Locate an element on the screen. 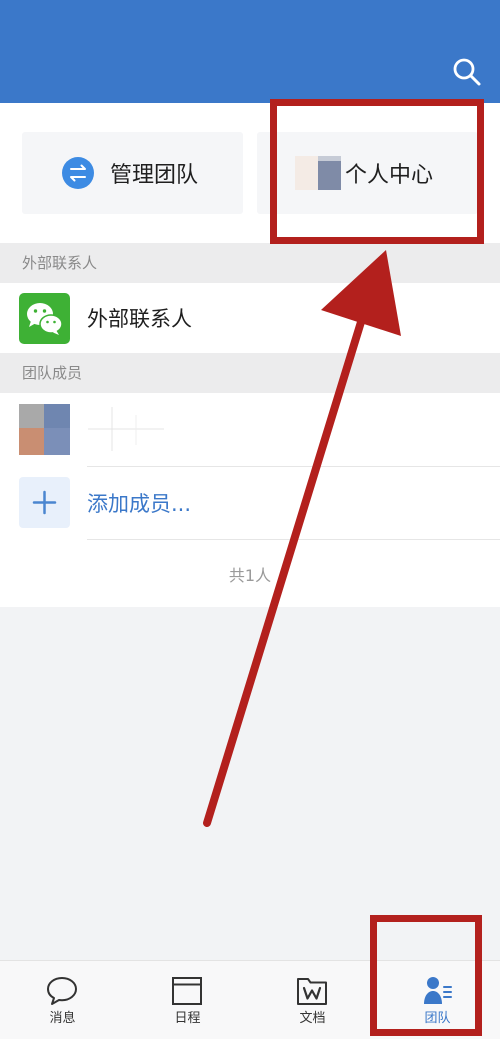 Image resolution: width=500 pixels, height=1039 pixels. calendar-icon is located at coordinates (187, 991).